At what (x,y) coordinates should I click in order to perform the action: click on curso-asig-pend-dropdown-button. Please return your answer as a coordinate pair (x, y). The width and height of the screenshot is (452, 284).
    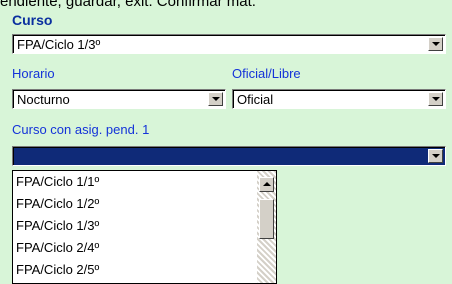
    Looking at the image, I should click on (435, 156).